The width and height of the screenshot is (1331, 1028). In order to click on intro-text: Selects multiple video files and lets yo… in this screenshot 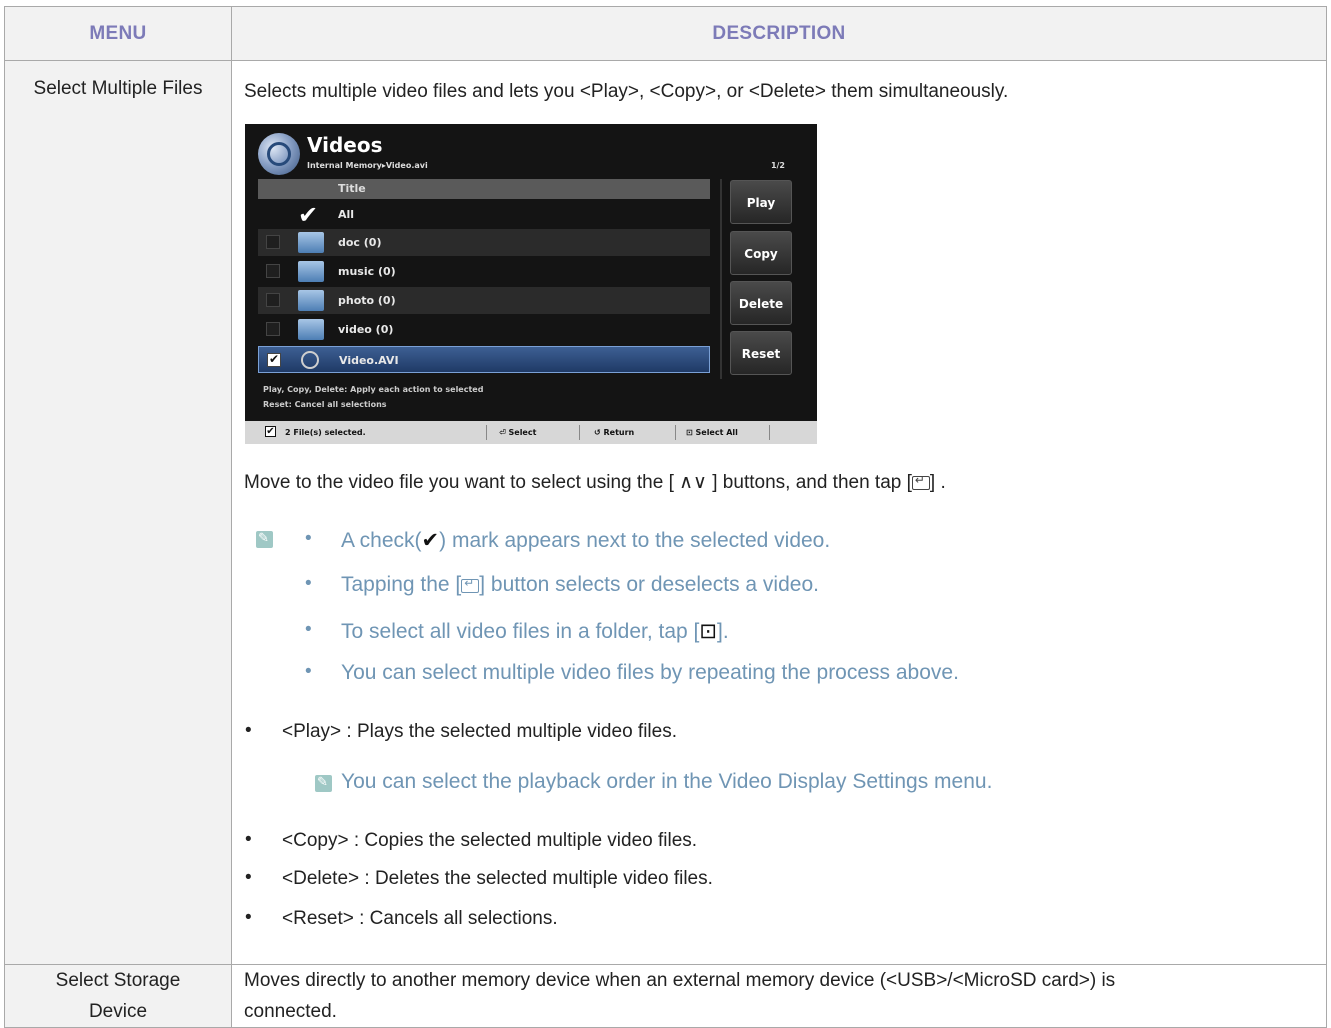, I will do `click(626, 91)`.